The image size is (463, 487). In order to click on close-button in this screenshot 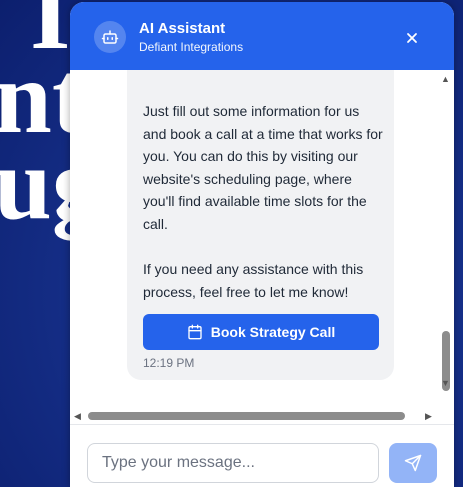, I will do `click(412, 38)`.